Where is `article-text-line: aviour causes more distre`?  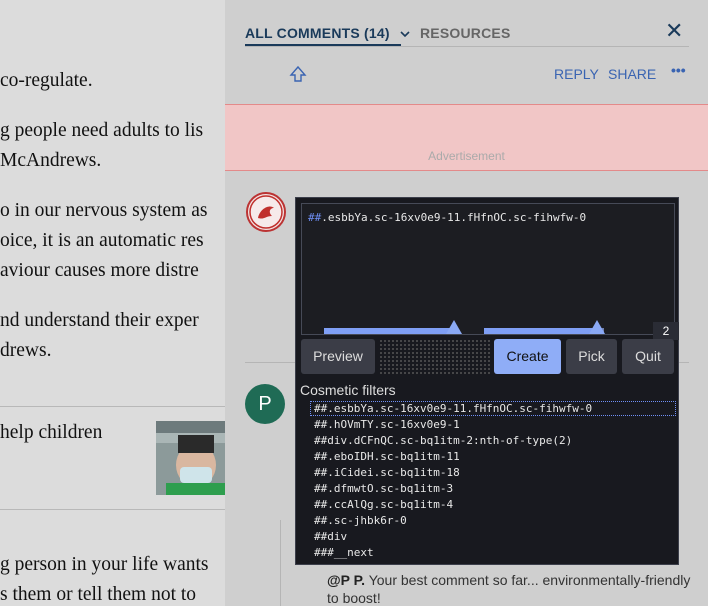
article-text-line: aviour causes more distre is located at coordinates (99, 270).